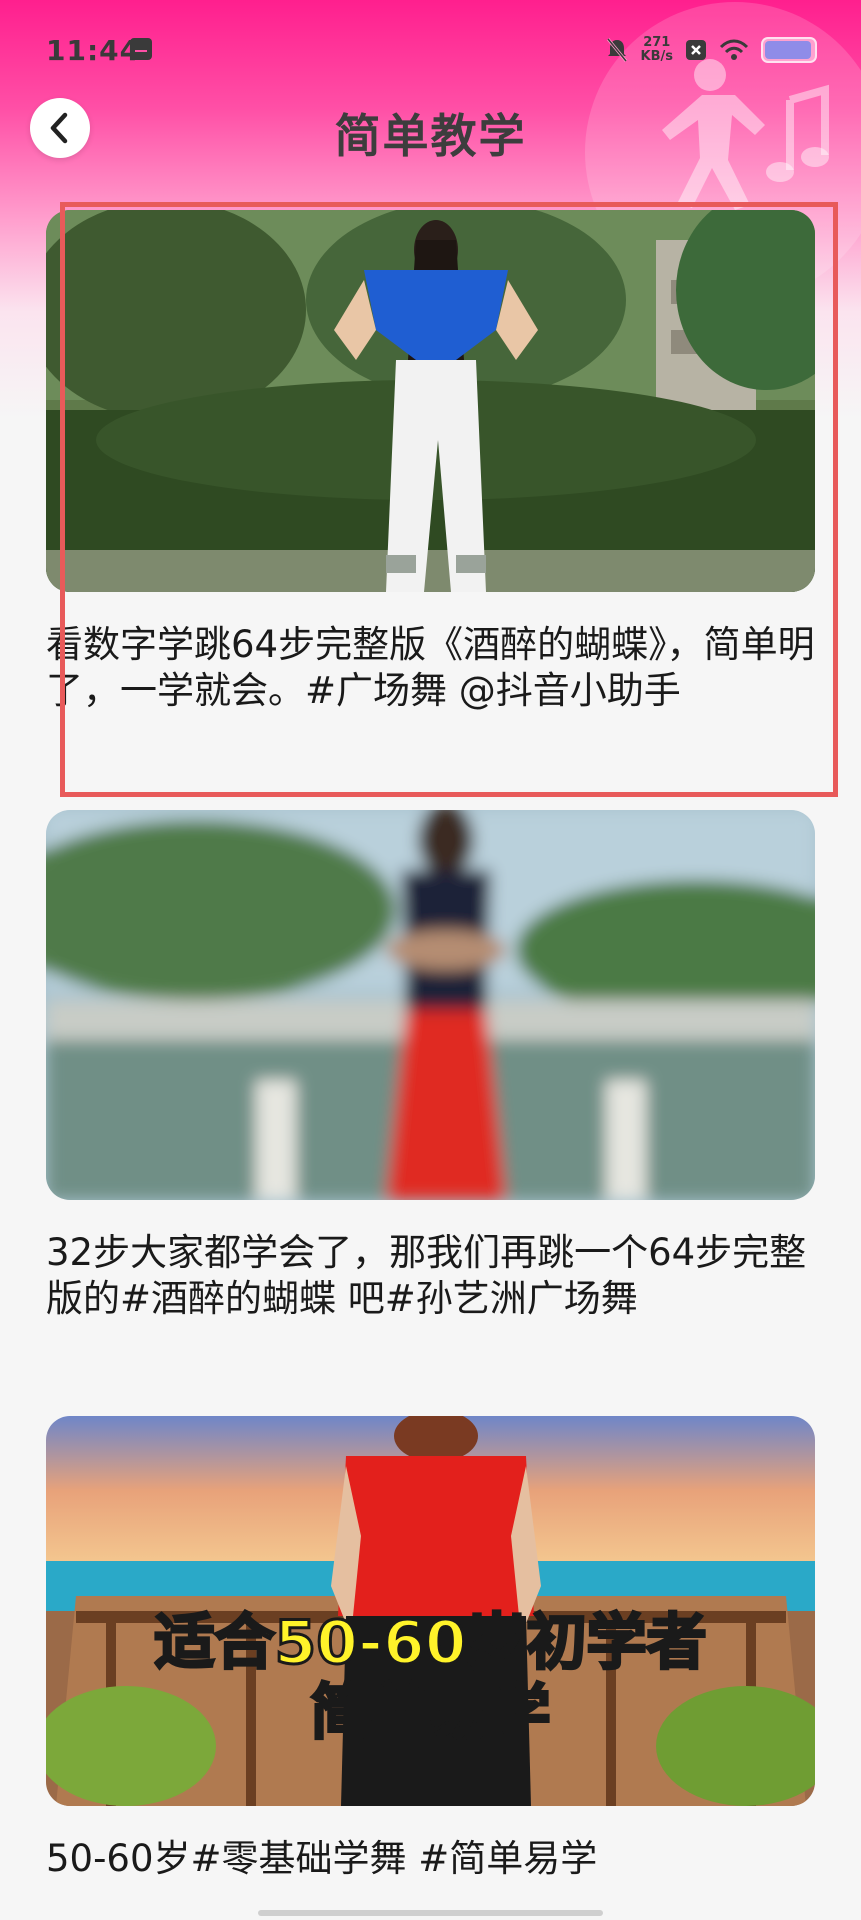 This screenshot has height=1920, width=861. I want to click on message-notification-icon, so click(141, 49).